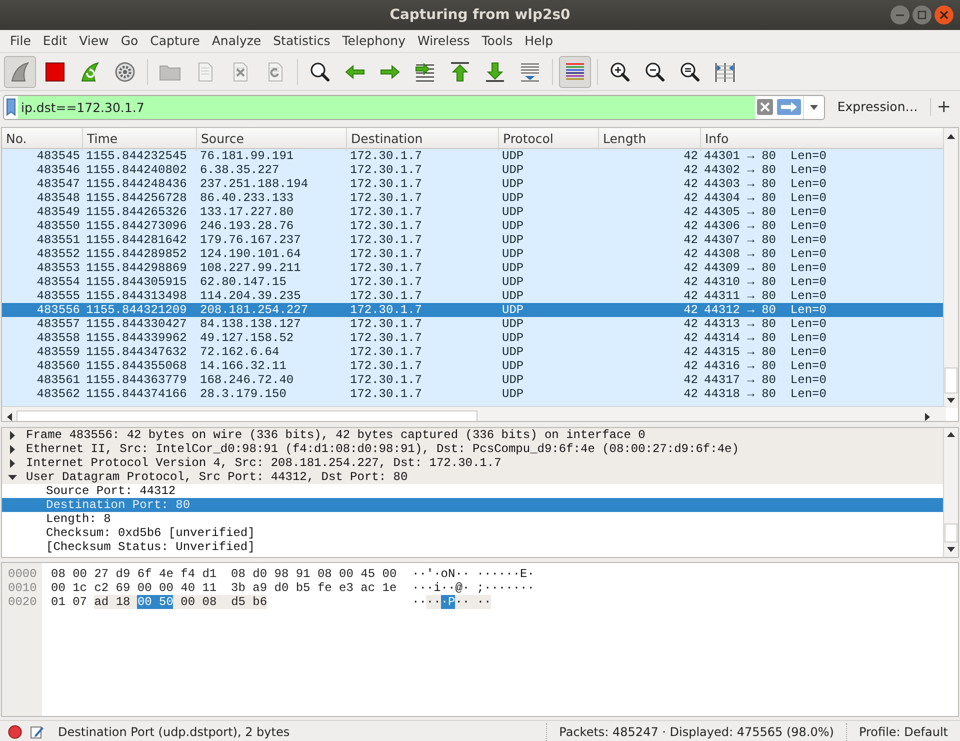 Image resolution: width=960 pixels, height=741 pixels. I want to click on tree-item: Source Port: 44312, so click(111, 491).